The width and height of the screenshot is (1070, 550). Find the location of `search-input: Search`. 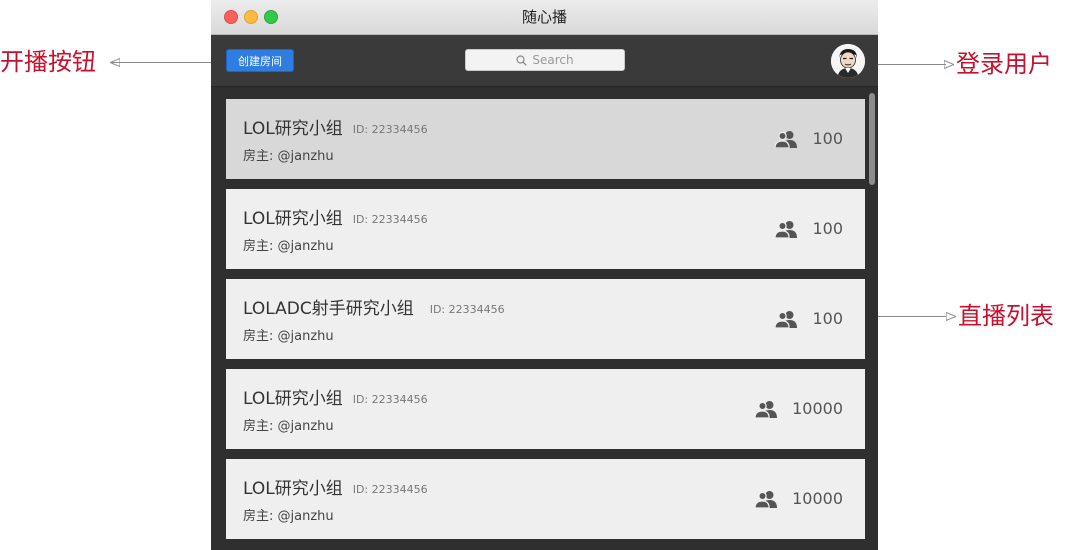

search-input: Search is located at coordinates (545, 60).